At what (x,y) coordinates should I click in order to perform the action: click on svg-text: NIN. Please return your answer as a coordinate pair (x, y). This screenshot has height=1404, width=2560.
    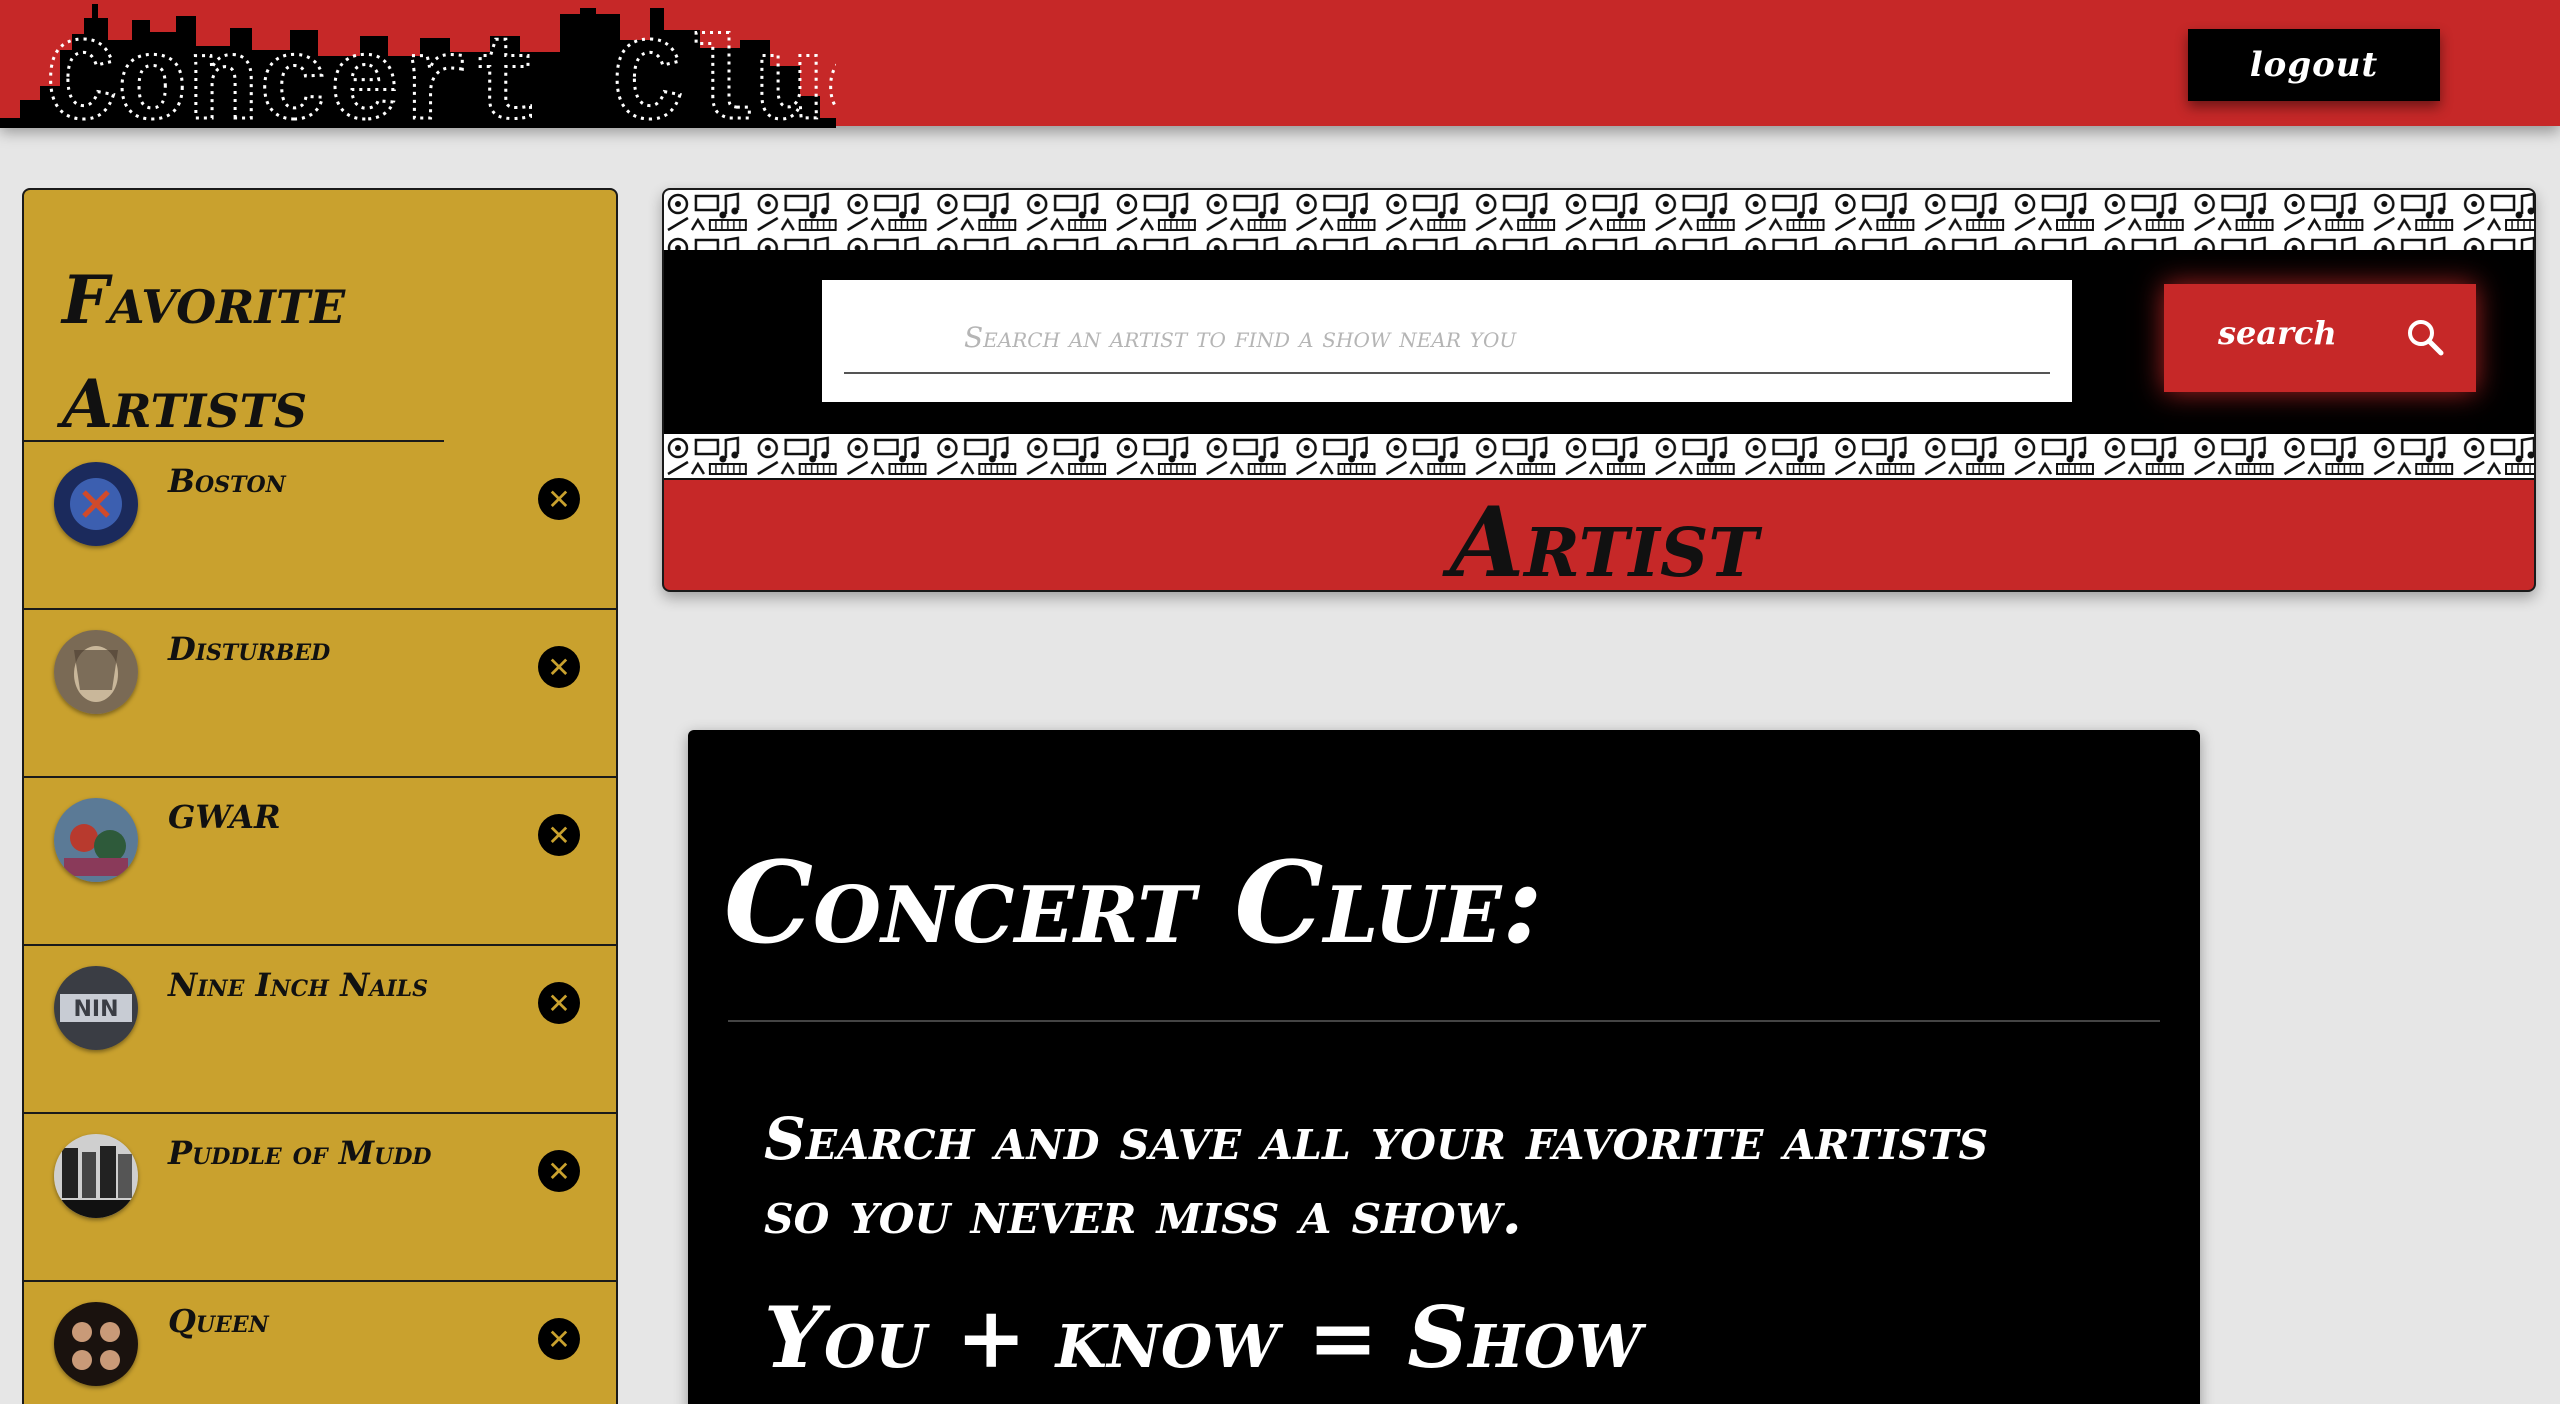
    Looking at the image, I should click on (95, 1009).